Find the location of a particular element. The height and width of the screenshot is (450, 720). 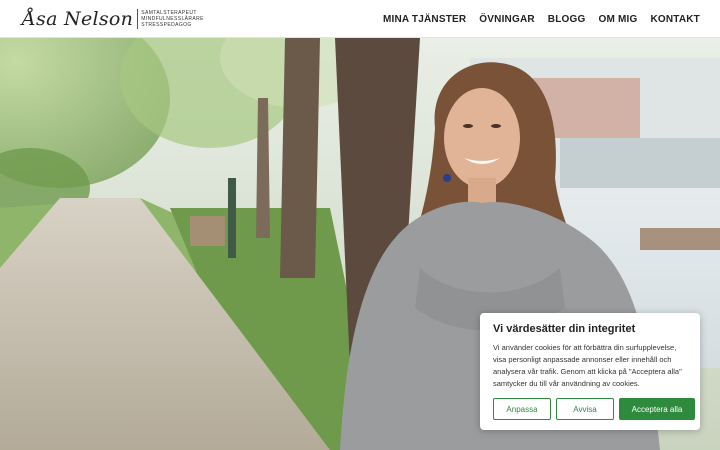

nav-link-ovningar: ÖVNINGAR is located at coordinates (507, 19).